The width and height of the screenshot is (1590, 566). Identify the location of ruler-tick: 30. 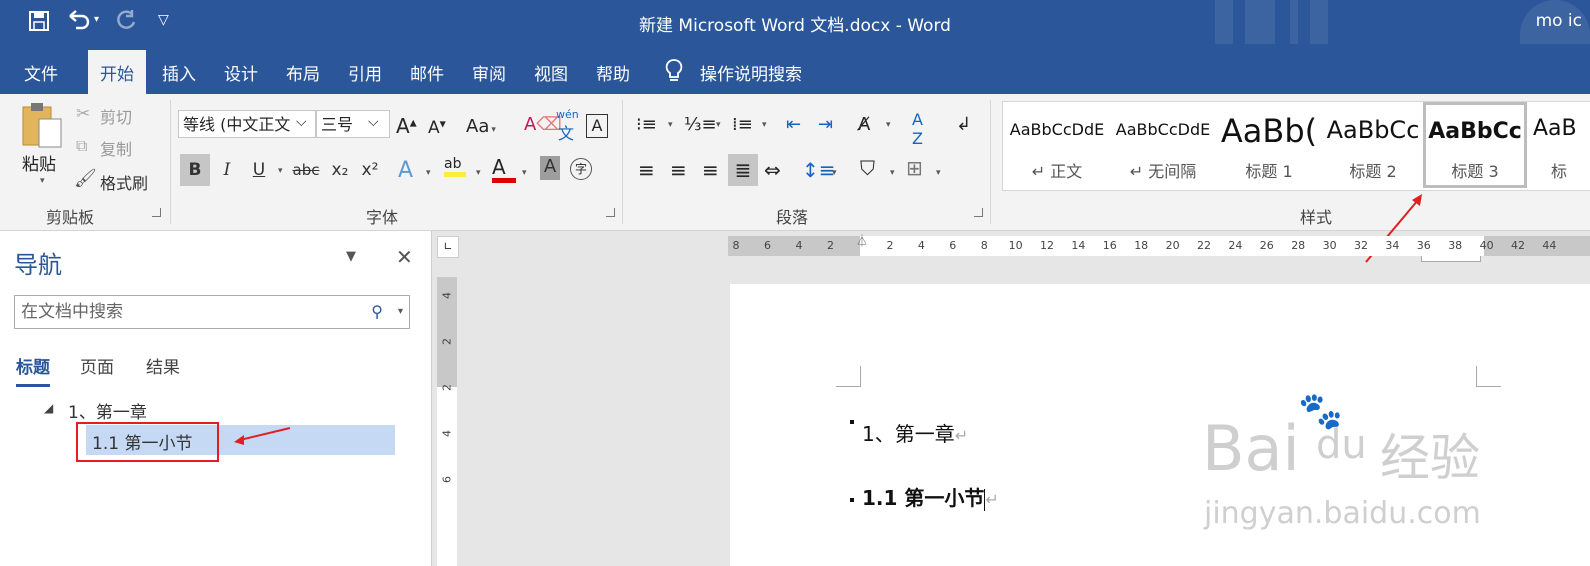
(1329, 245).